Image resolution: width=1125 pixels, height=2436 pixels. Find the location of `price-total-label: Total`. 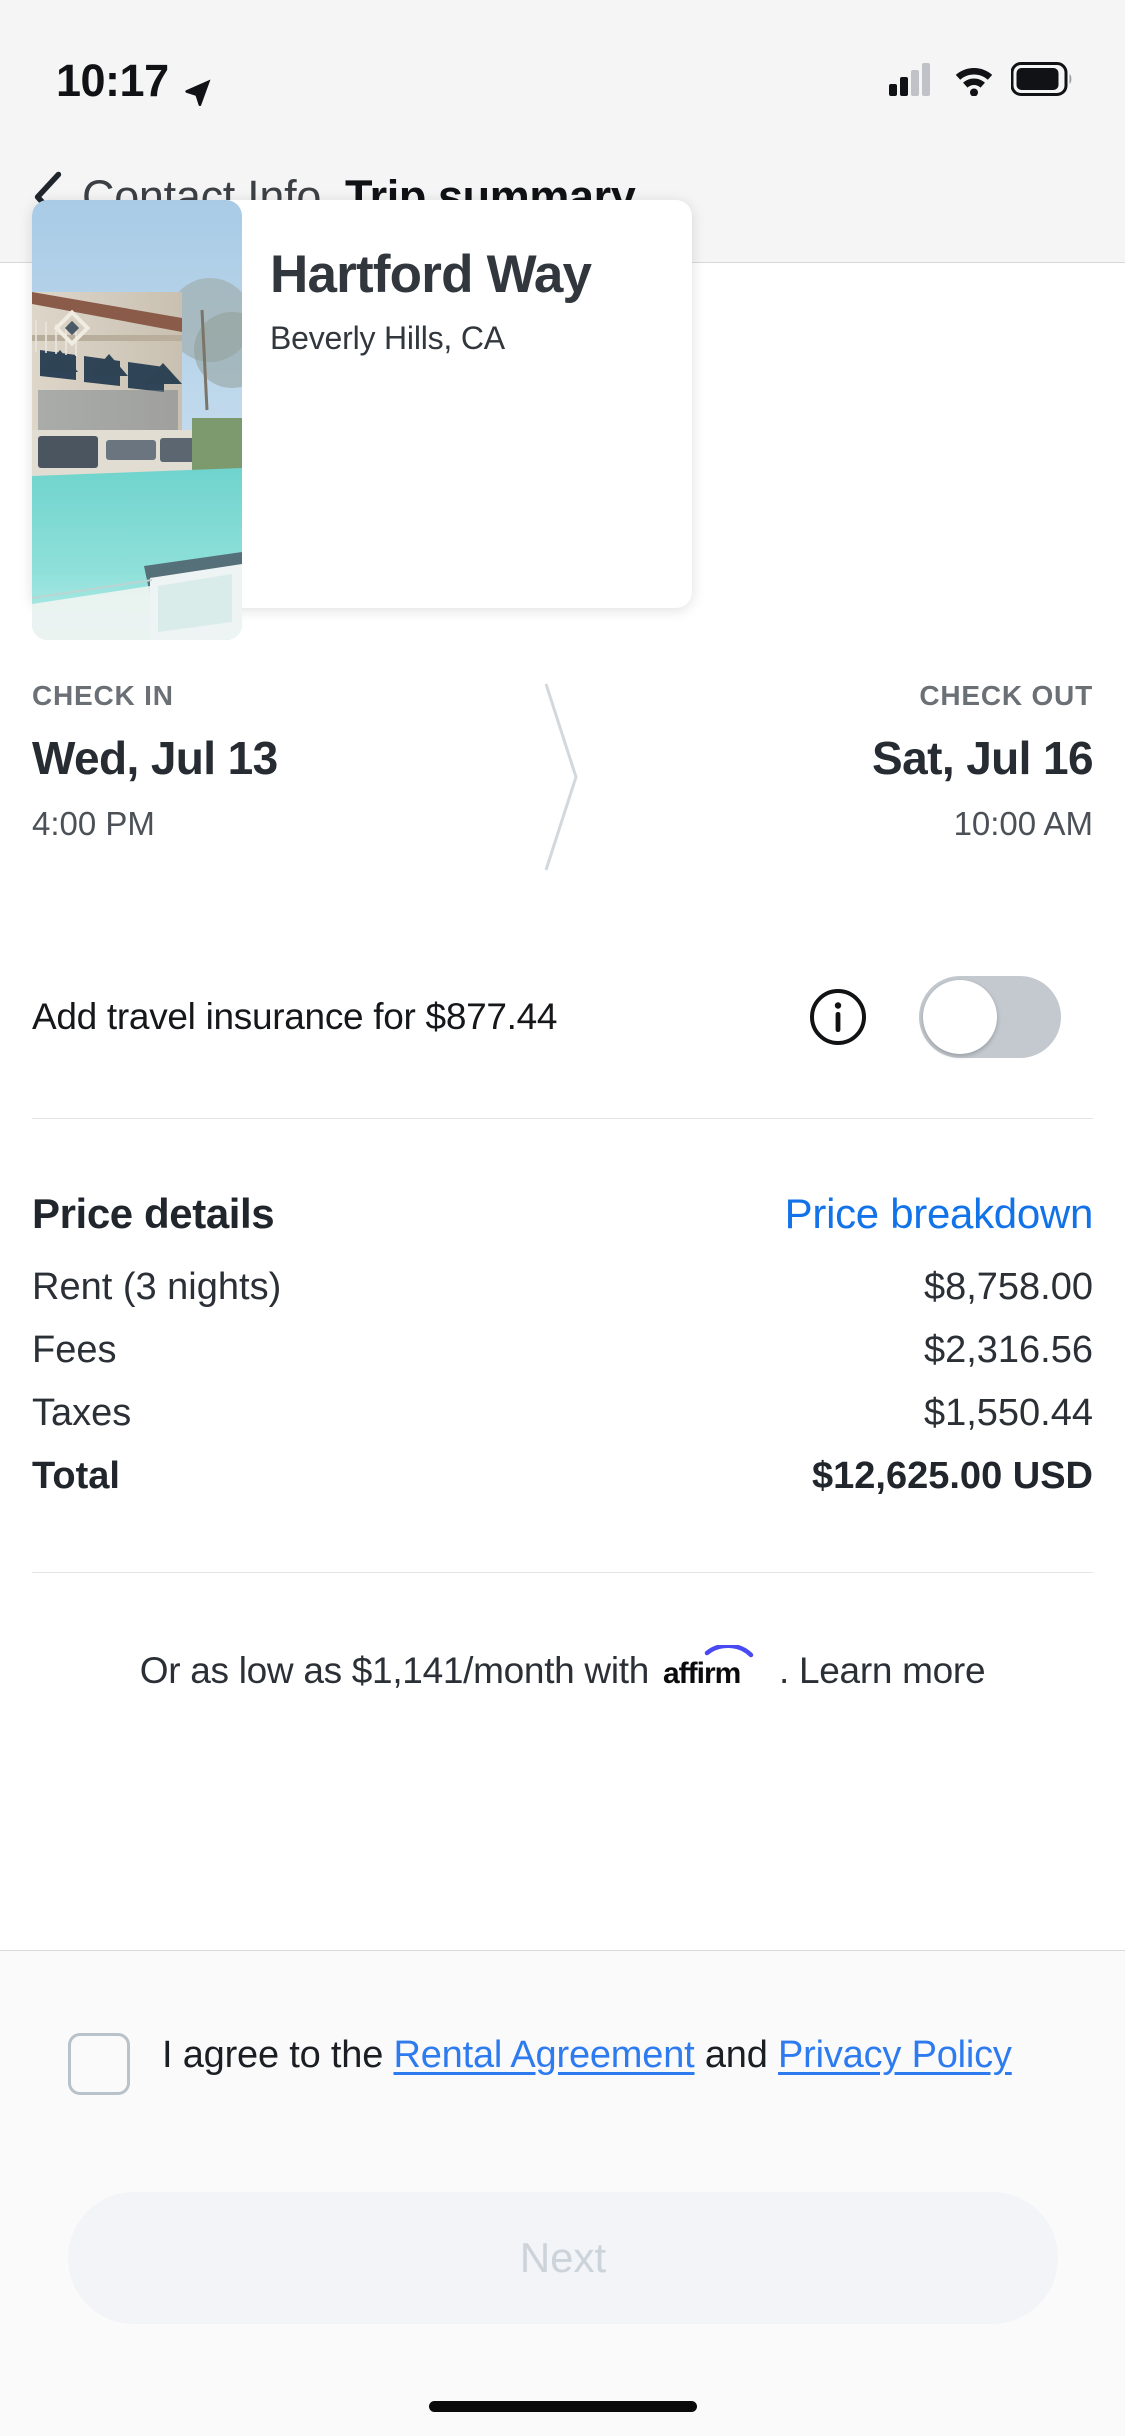

price-total-label: Total is located at coordinates (76, 1476).